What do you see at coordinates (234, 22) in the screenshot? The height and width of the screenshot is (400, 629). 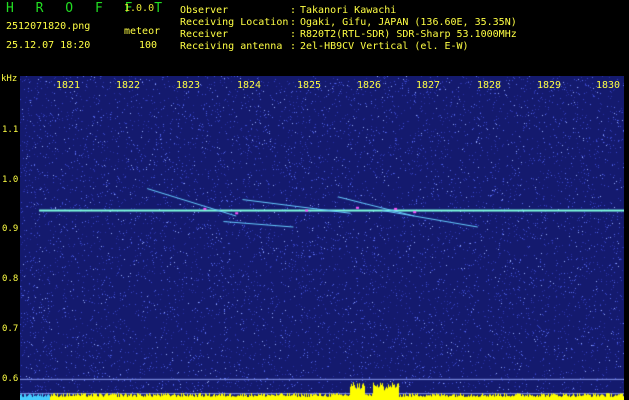 I see `location-label: Receiving Location` at bounding box center [234, 22].